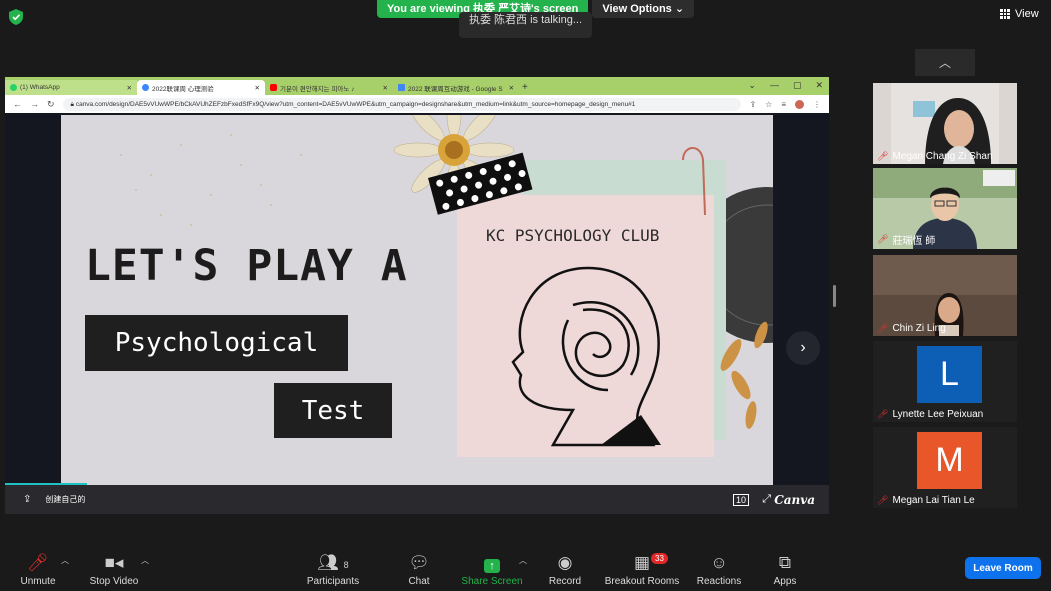 Image resolution: width=1051 pixels, height=591 pixels. Describe the element at coordinates (719, 565) in the screenshot. I see `reactions-button: ☺ Reactions` at that location.